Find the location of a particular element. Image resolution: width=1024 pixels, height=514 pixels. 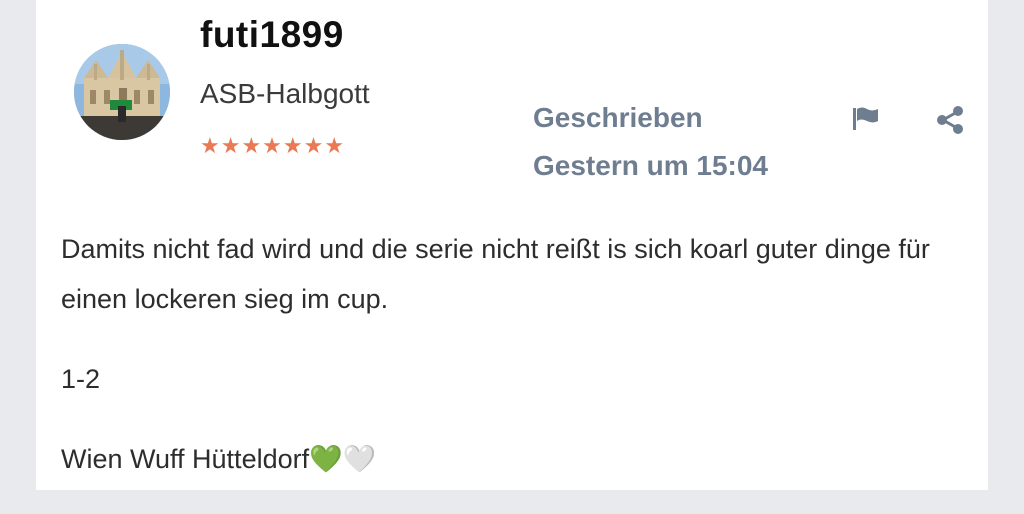

avatar-image is located at coordinates (122, 92).